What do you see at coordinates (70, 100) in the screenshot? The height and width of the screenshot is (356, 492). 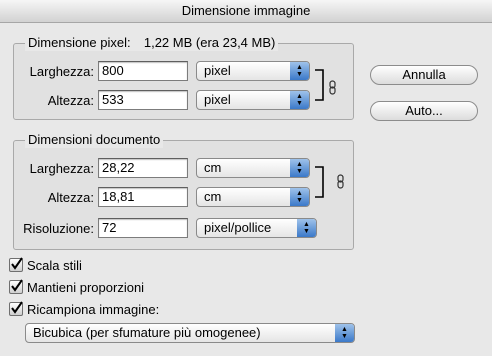 I see `pixel-height-label: Altezza:` at bounding box center [70, 100].